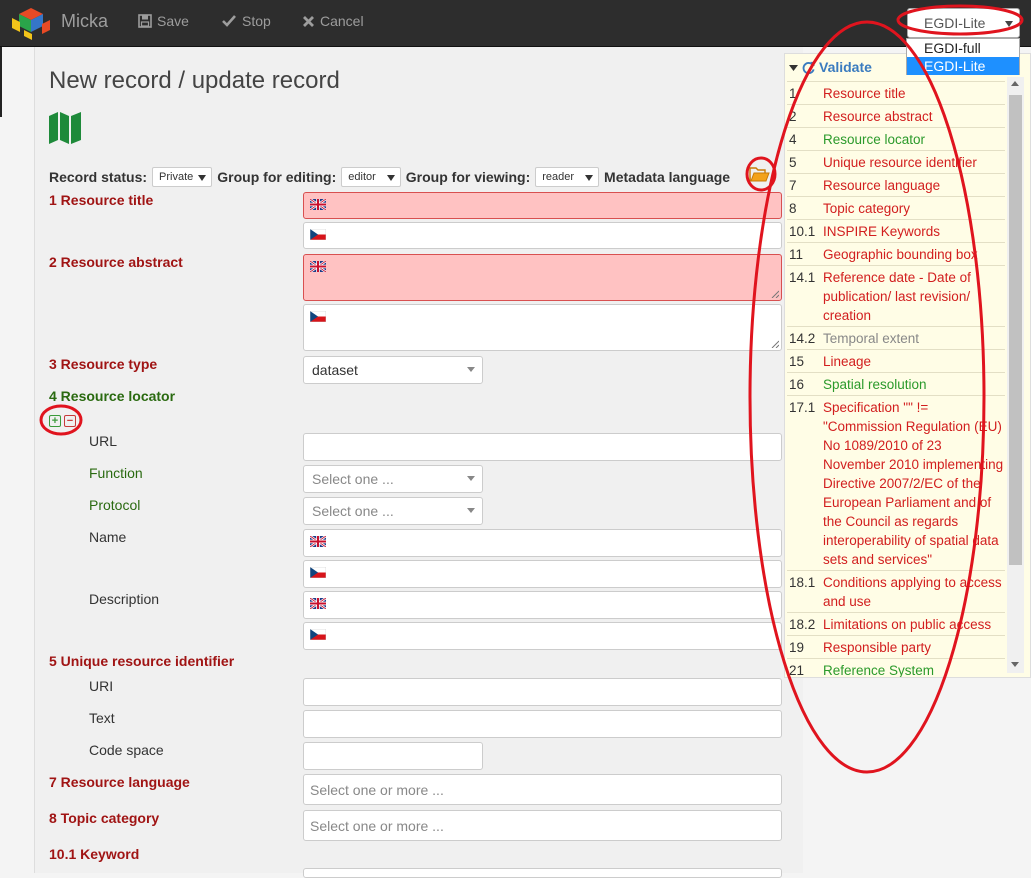  I want to click on resource-locator-label: 4 Resource locator, so click(112, 396).